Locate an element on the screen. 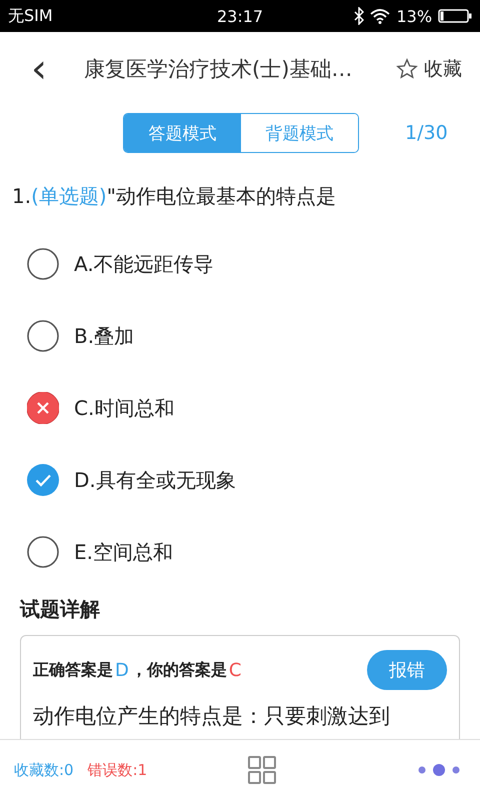 Image resolution: width=480 pixels, height=800 pixels. back-button: ‹ is located at coordinates (39, 69).